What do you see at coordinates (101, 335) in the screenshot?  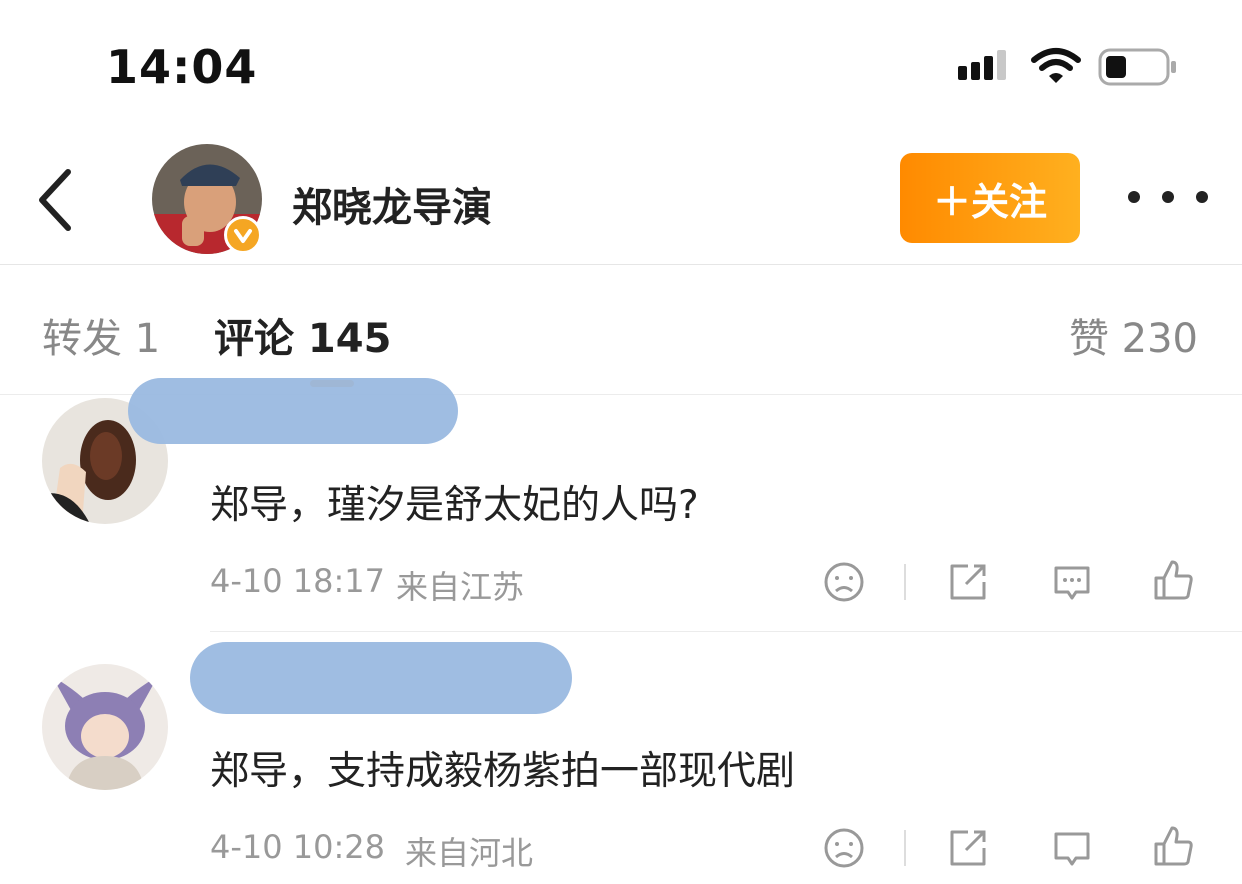 I see `tab-repost: 转发 1` at bounding box center [101, 335].